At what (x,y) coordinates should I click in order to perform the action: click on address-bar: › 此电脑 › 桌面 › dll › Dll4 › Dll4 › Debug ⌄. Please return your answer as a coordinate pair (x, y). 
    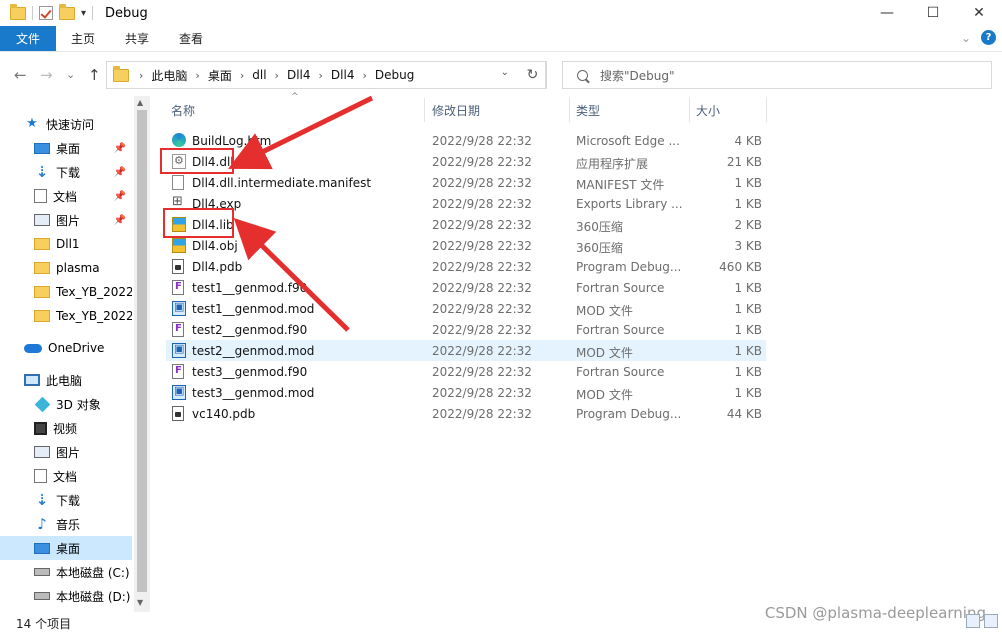
    Looking at the image, I should click on (326, 75).